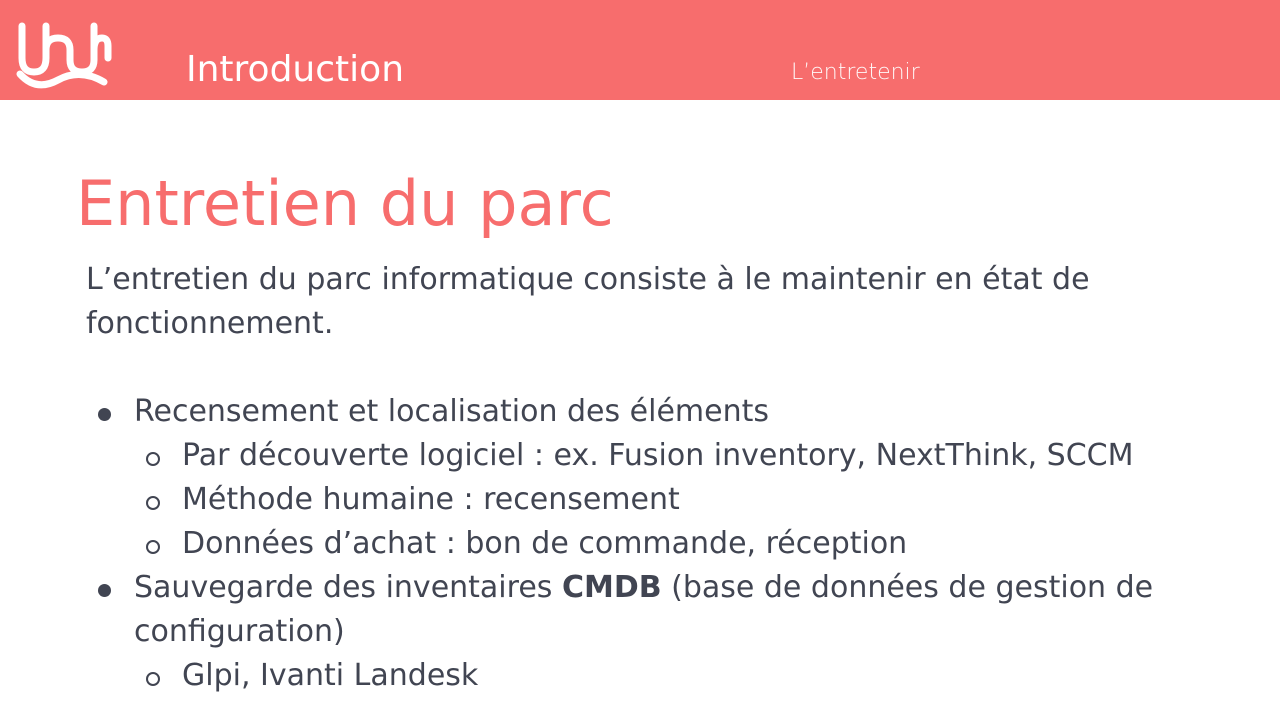 This screenshot has height=720, width=1280. Describe the element at coordinates (646, 500) in the screenshot. I see `sub-list-item: Méthode humaine : recensement` at that location.